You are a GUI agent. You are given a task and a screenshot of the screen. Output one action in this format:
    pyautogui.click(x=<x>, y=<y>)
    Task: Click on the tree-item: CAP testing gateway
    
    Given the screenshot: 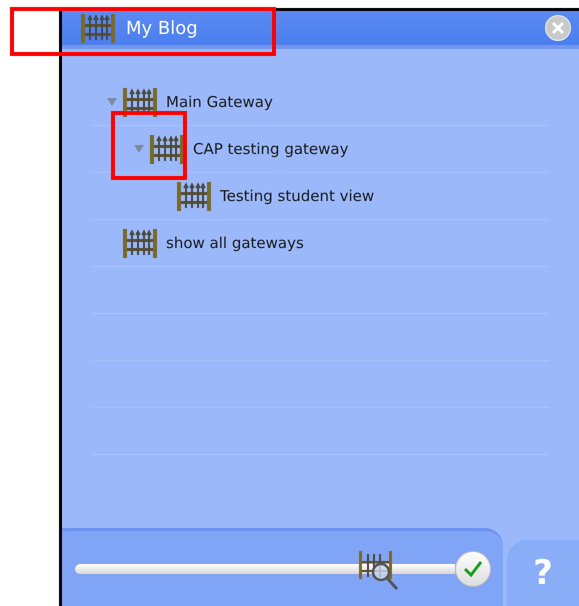 What is the action you would take?
    pyautogui.click(x=270, y=149)
    